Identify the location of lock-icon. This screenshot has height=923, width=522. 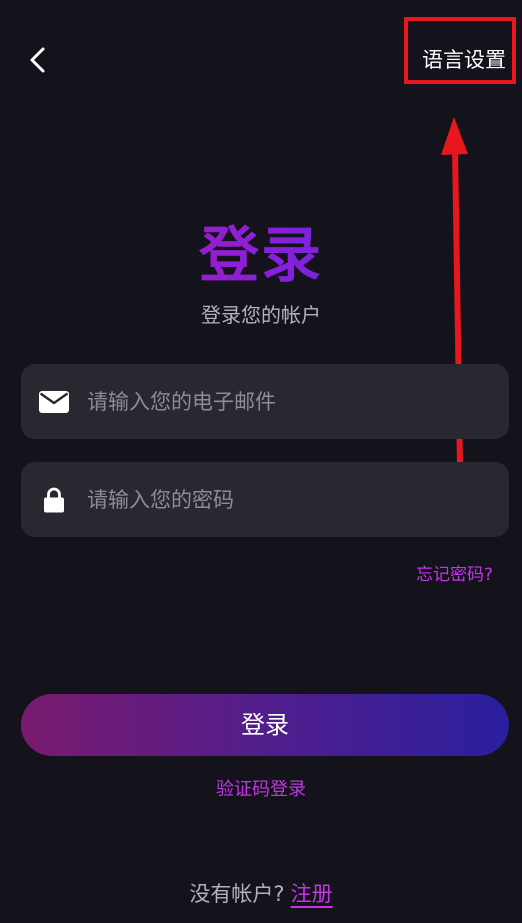
(54, 500).